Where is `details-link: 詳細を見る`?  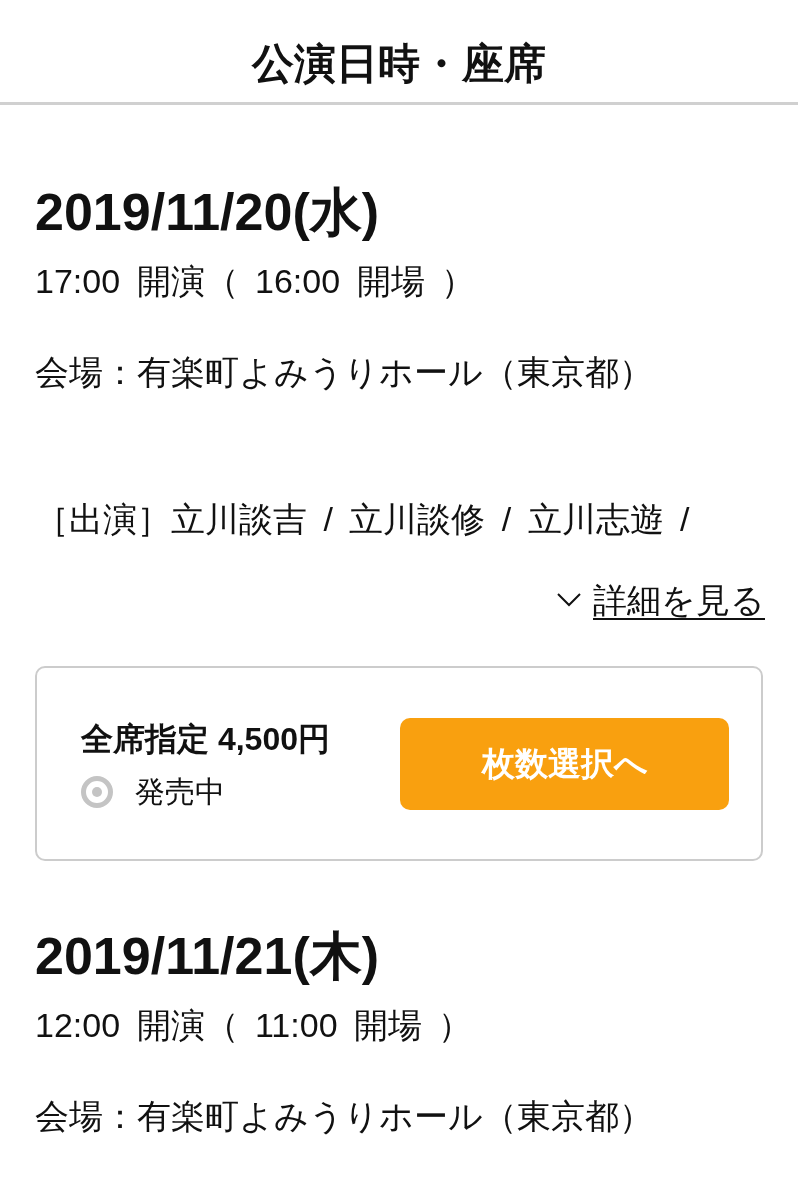
details-link: 詳細を見る is located at coordinates (661, 600).